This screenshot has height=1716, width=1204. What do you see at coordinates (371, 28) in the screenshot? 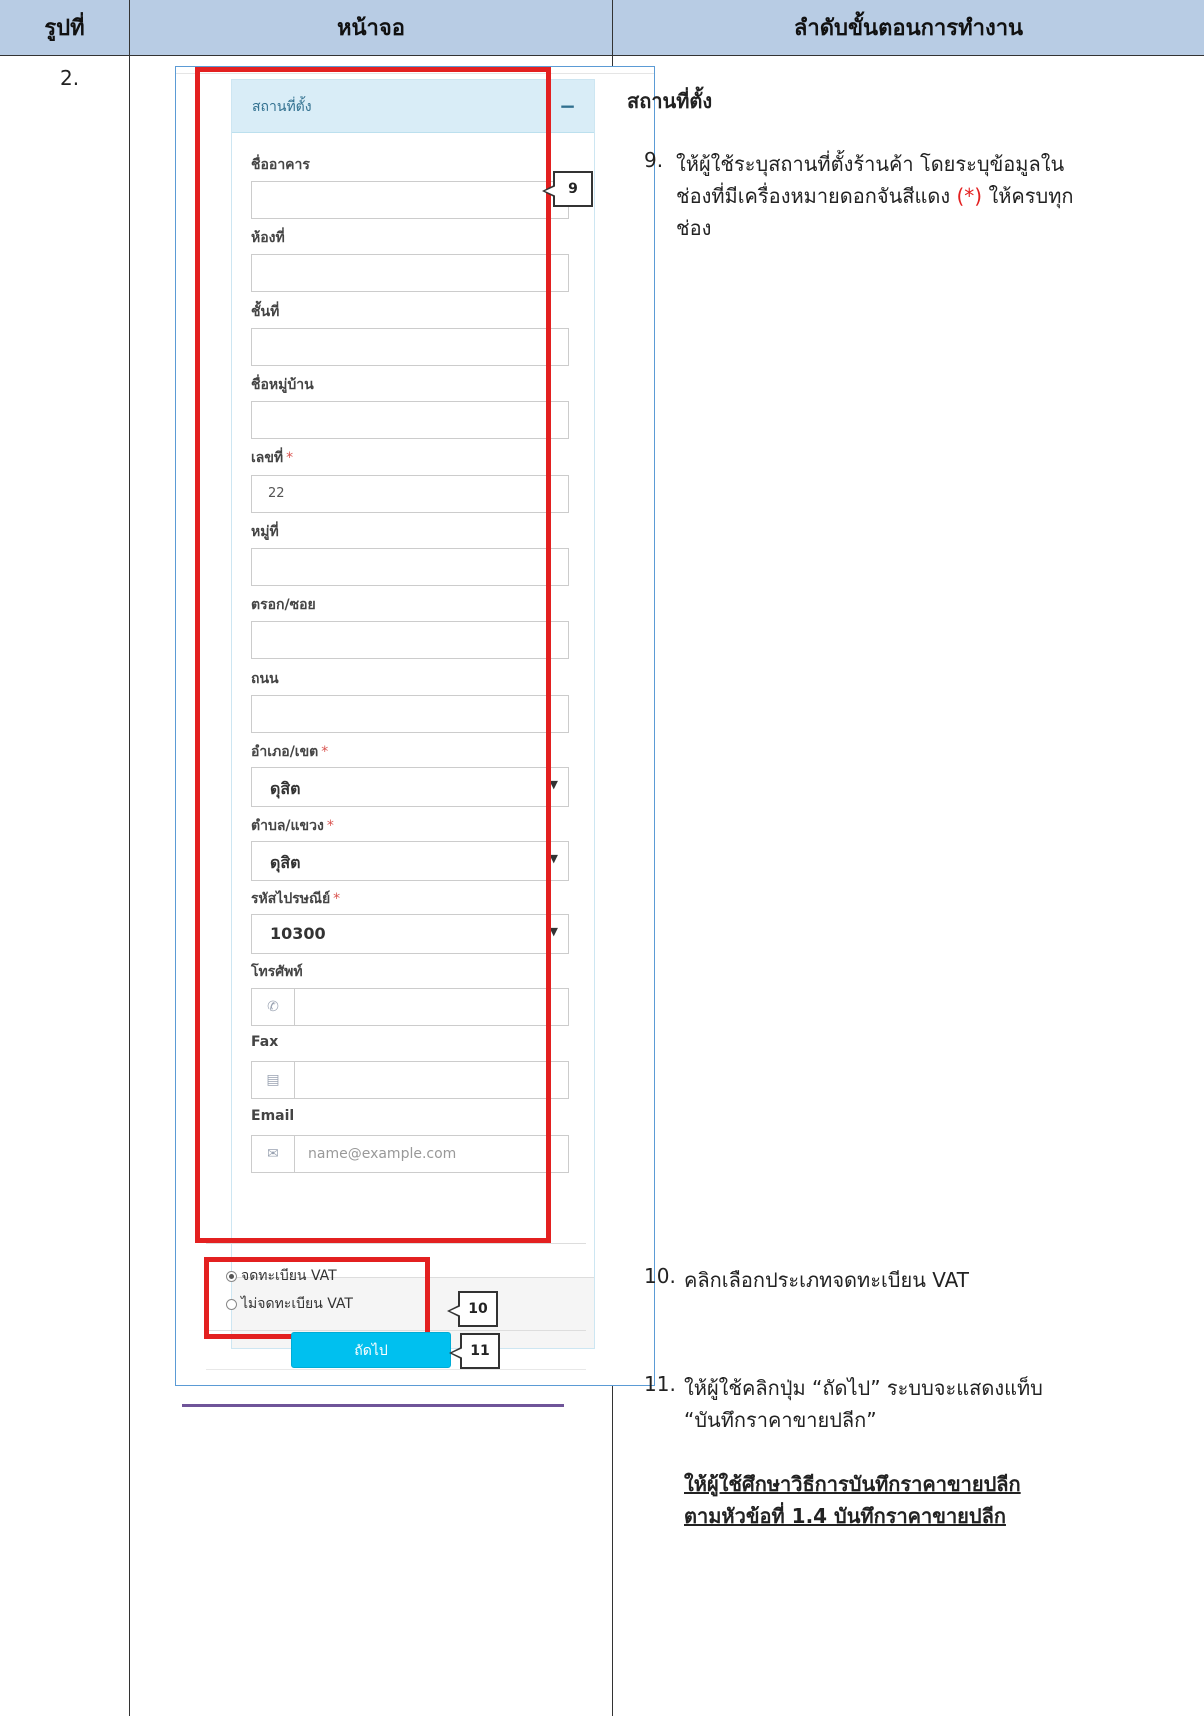
I see `header-screen: หน้าจอ` at bounding box center [371, 28].